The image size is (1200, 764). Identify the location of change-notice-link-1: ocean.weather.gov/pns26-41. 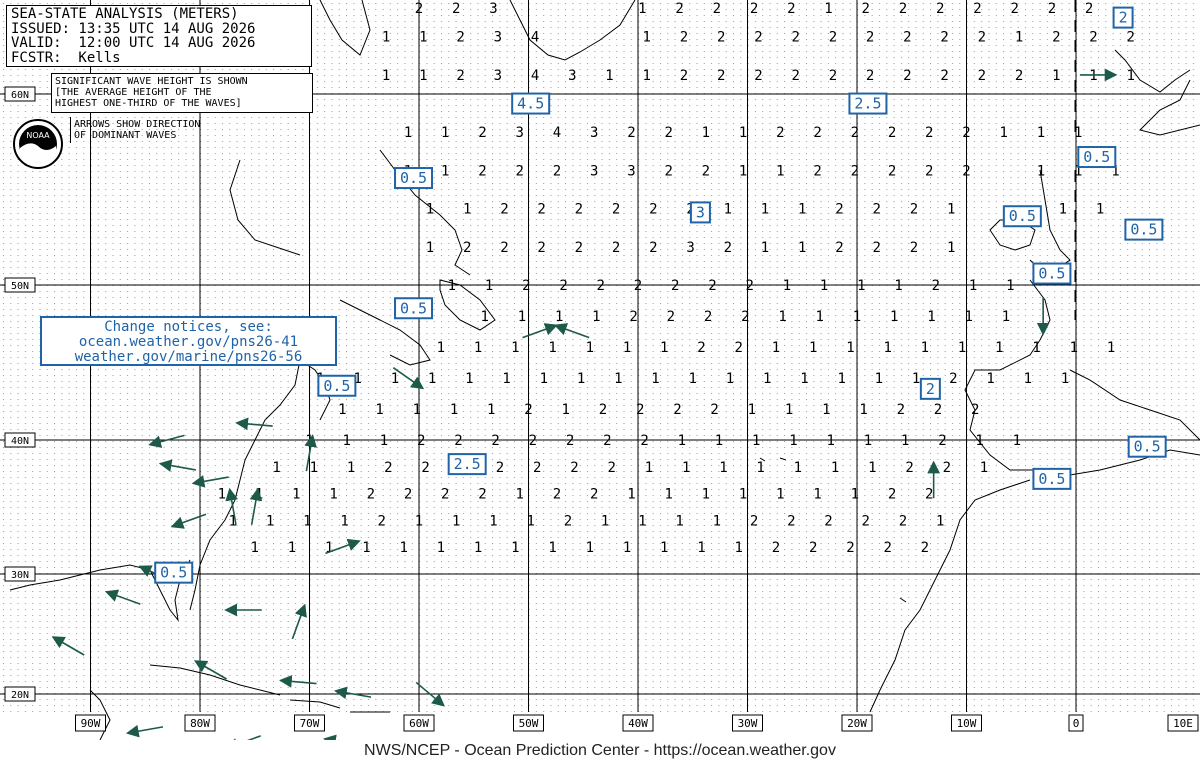
(188, 342).